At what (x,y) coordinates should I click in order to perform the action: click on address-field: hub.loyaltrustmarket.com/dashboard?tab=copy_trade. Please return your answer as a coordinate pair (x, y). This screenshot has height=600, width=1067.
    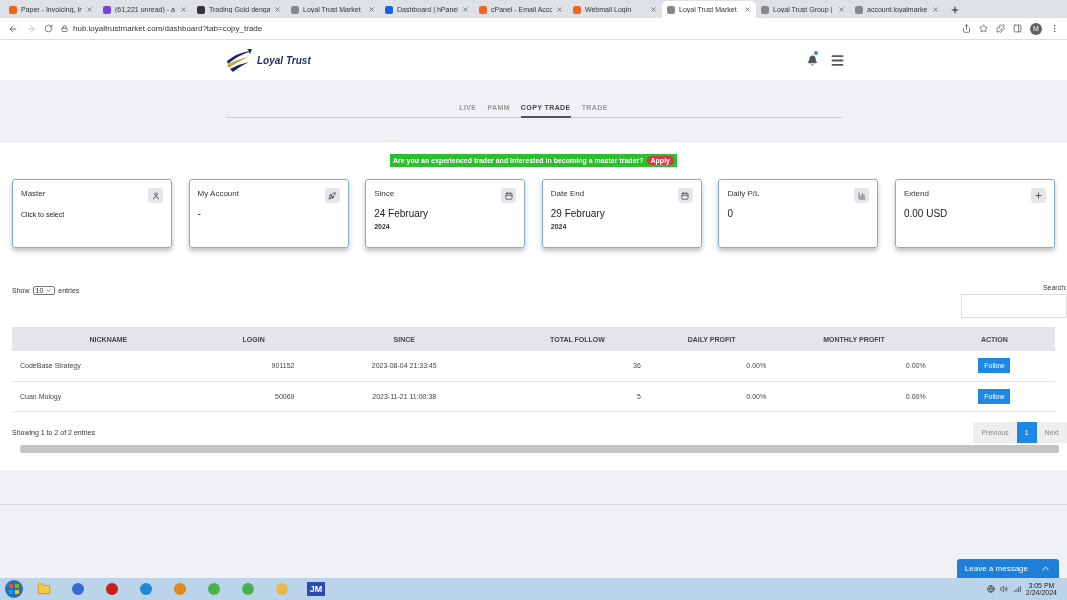
    Looking at the image, I should click on (168, 28).